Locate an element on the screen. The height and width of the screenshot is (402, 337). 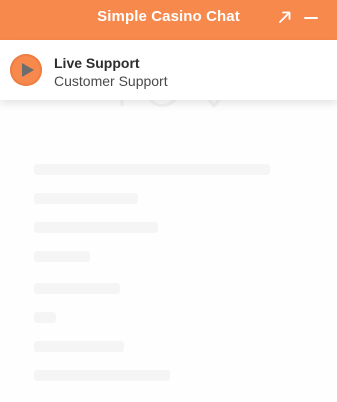
play-icon is located at coordinates (28, 70).